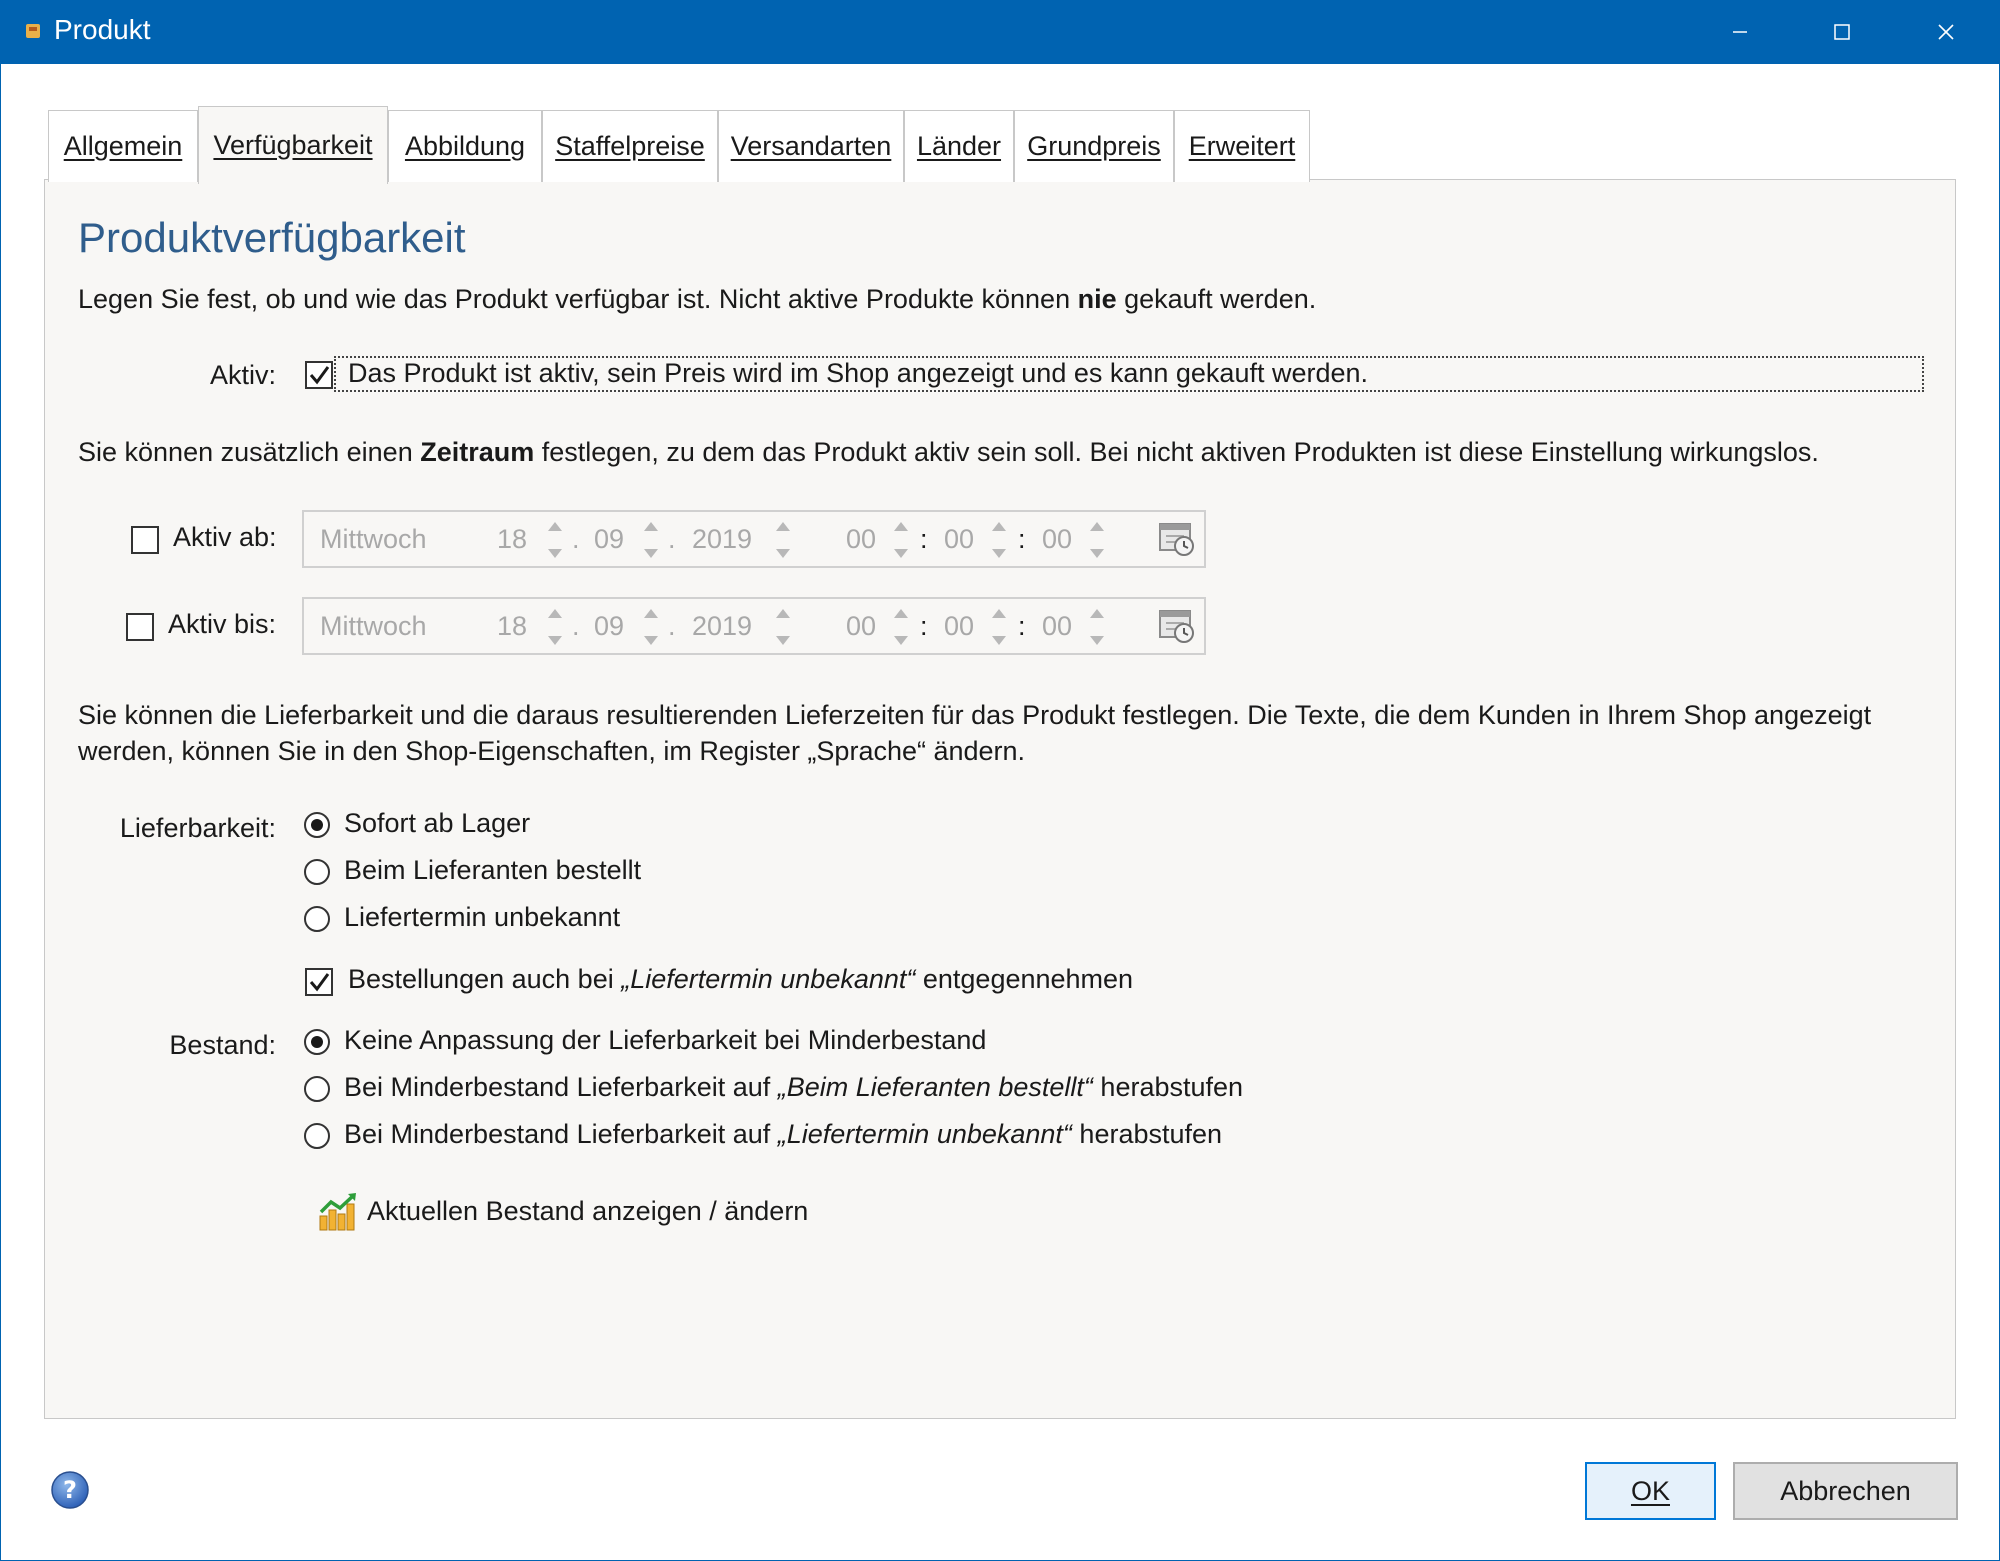 The image size is (2000, 1561). I want to click on active-label: Aktiv:, so click(242, 375).